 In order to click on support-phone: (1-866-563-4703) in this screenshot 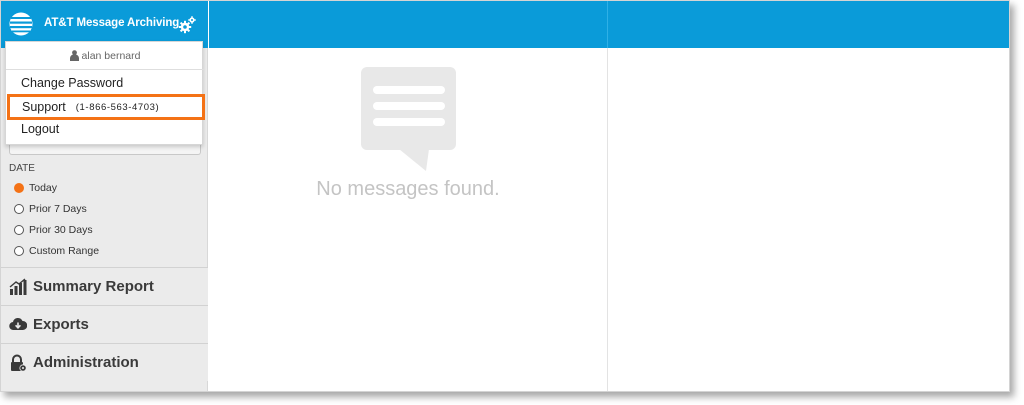, I will do `click(117, 107)`.